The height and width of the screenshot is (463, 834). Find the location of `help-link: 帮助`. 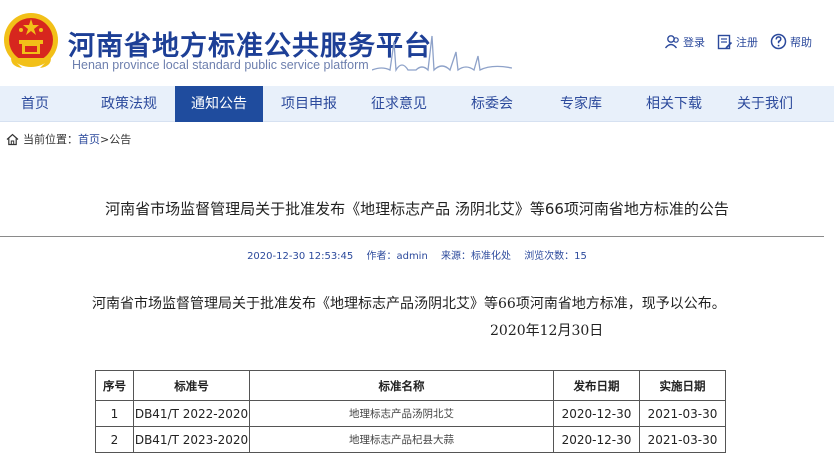

help-link: 帮助 is located at coordinates (791, 41).